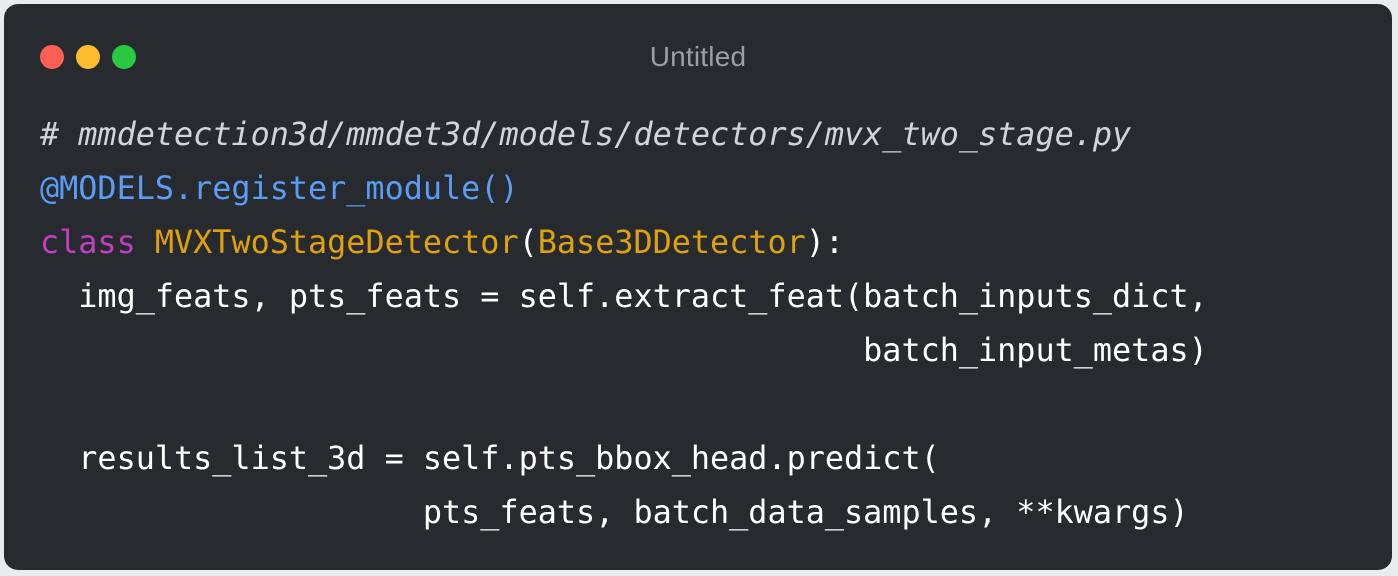 The image size is (1398, 576). What do you see at coordinates (825, 242) in the screenshot?
I see `code-token-plain: ):` at bounding box center [825, 242].